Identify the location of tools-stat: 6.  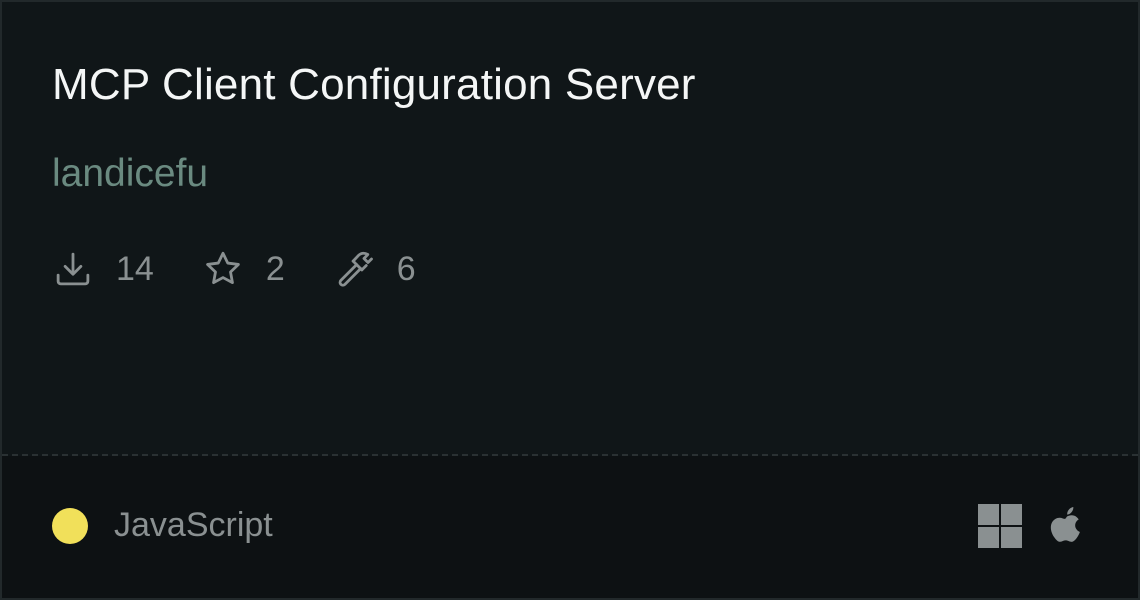
(374, 269).